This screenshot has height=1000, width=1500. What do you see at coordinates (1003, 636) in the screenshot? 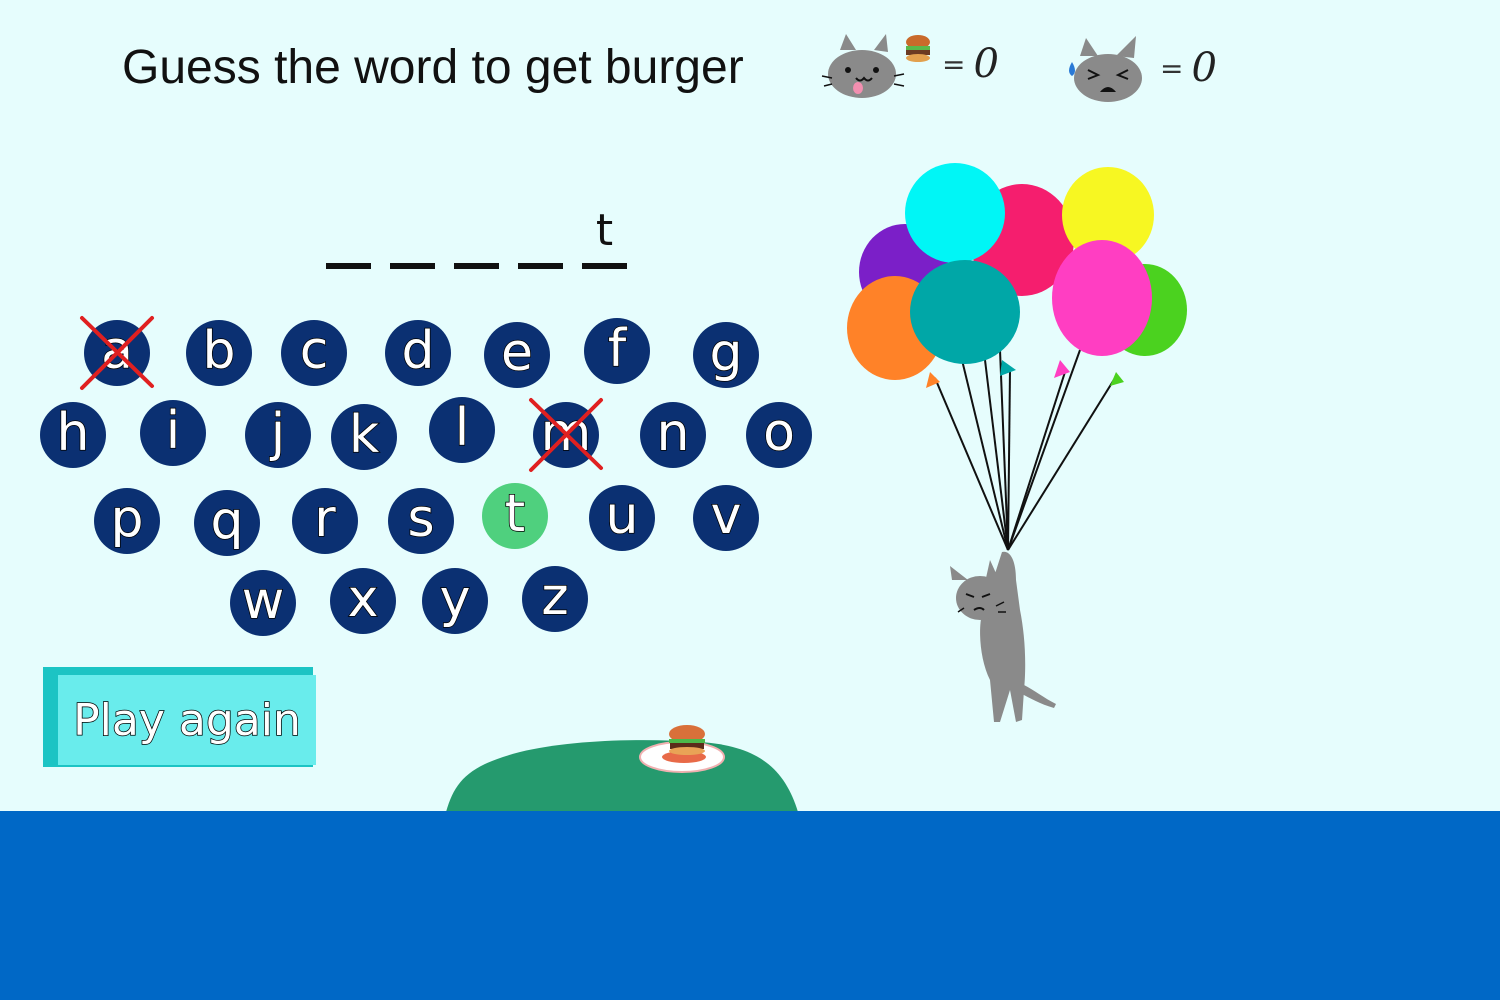
I see `hanging-cat` at bounding box center [1003, 636].